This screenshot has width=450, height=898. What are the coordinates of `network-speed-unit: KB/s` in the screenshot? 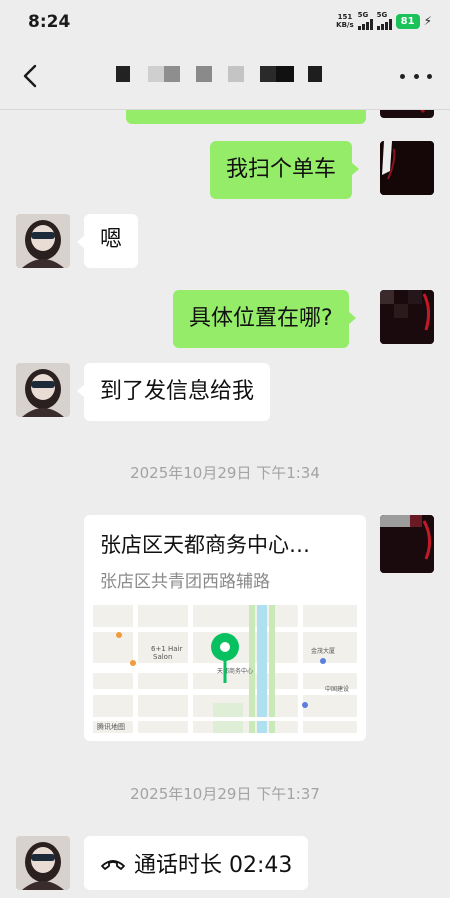 It's located at (345, 25).